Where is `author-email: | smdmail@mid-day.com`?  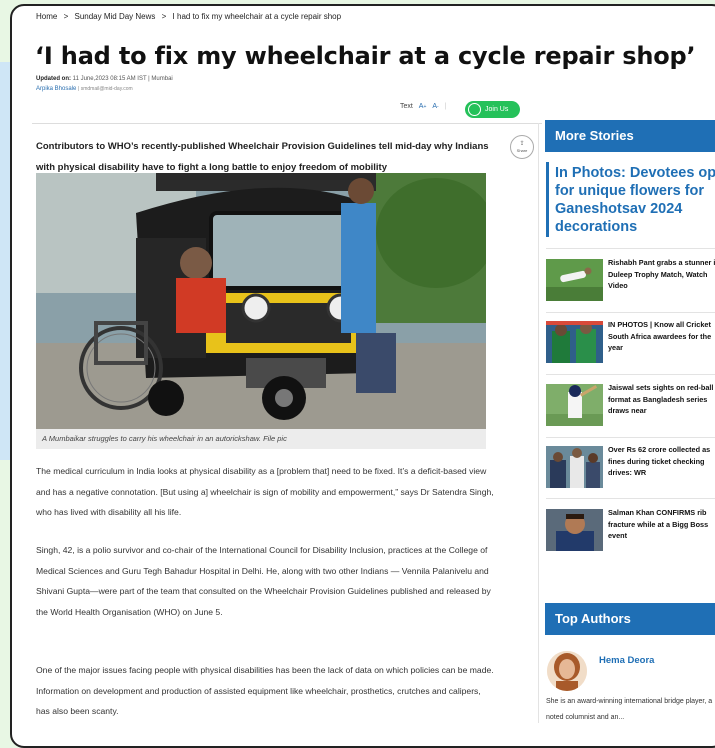 author-email: | smdmail@mid-day.com is located at coordinates (105, 89).